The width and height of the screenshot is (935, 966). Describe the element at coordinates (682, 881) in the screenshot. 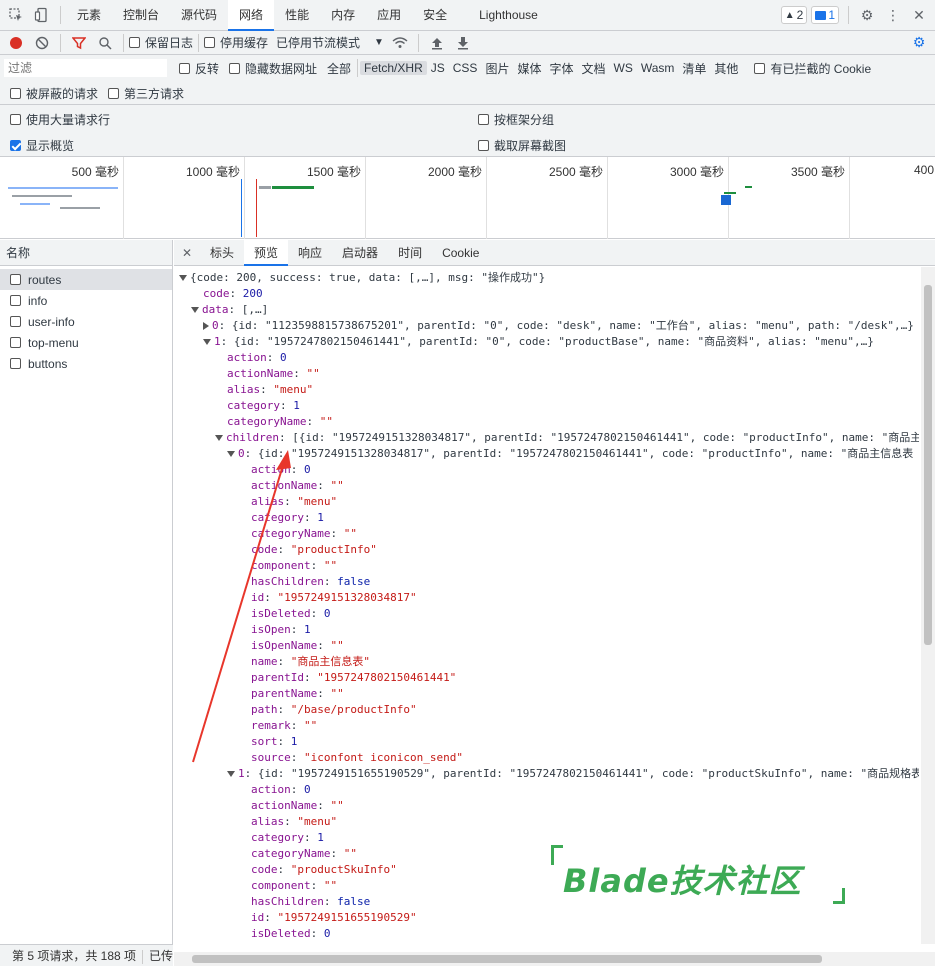

I see `watermark-logo: Blade技术社区` at that location.